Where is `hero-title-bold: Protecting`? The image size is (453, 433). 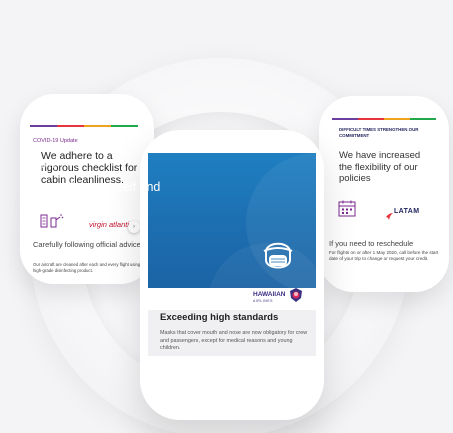
hero-title-bold: Protecting is located at coordinates (58, 187).